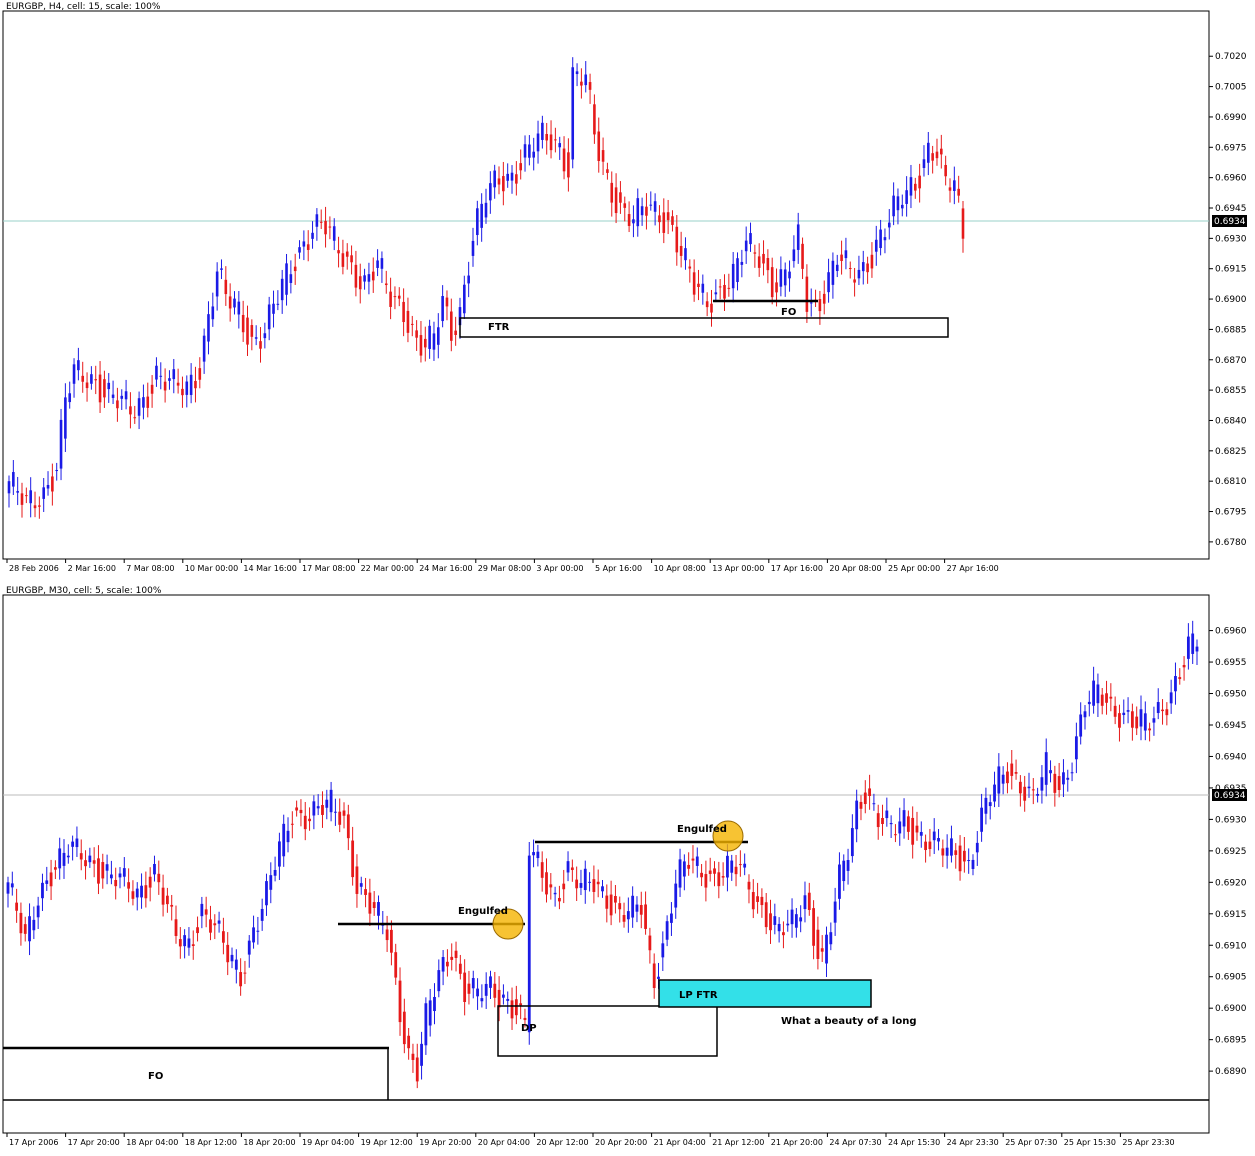 Image resolution: width=1255 pixels, height=1156 pixels. I want to click on y-tick-label: 0.6945, so click(1231, 209).